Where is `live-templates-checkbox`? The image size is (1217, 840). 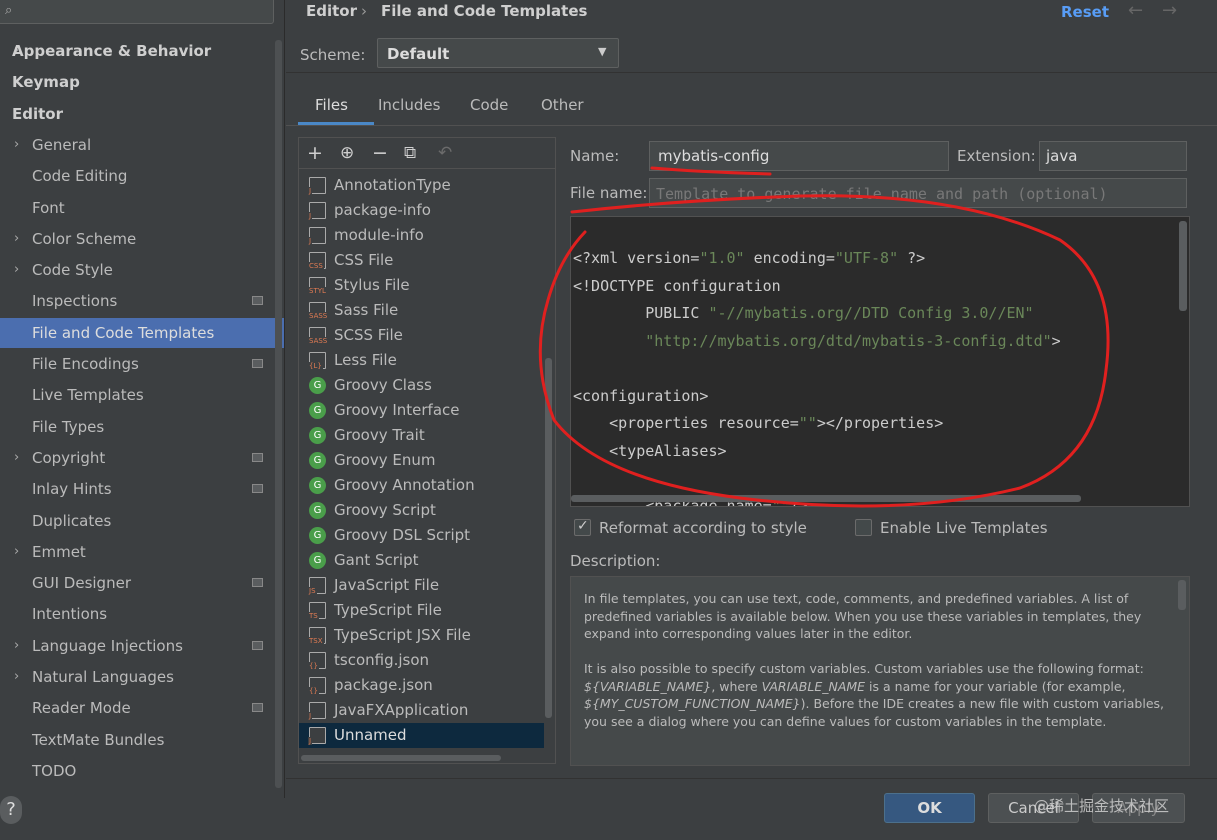
live-templates-checkbox is located at coordinates (863, 527).